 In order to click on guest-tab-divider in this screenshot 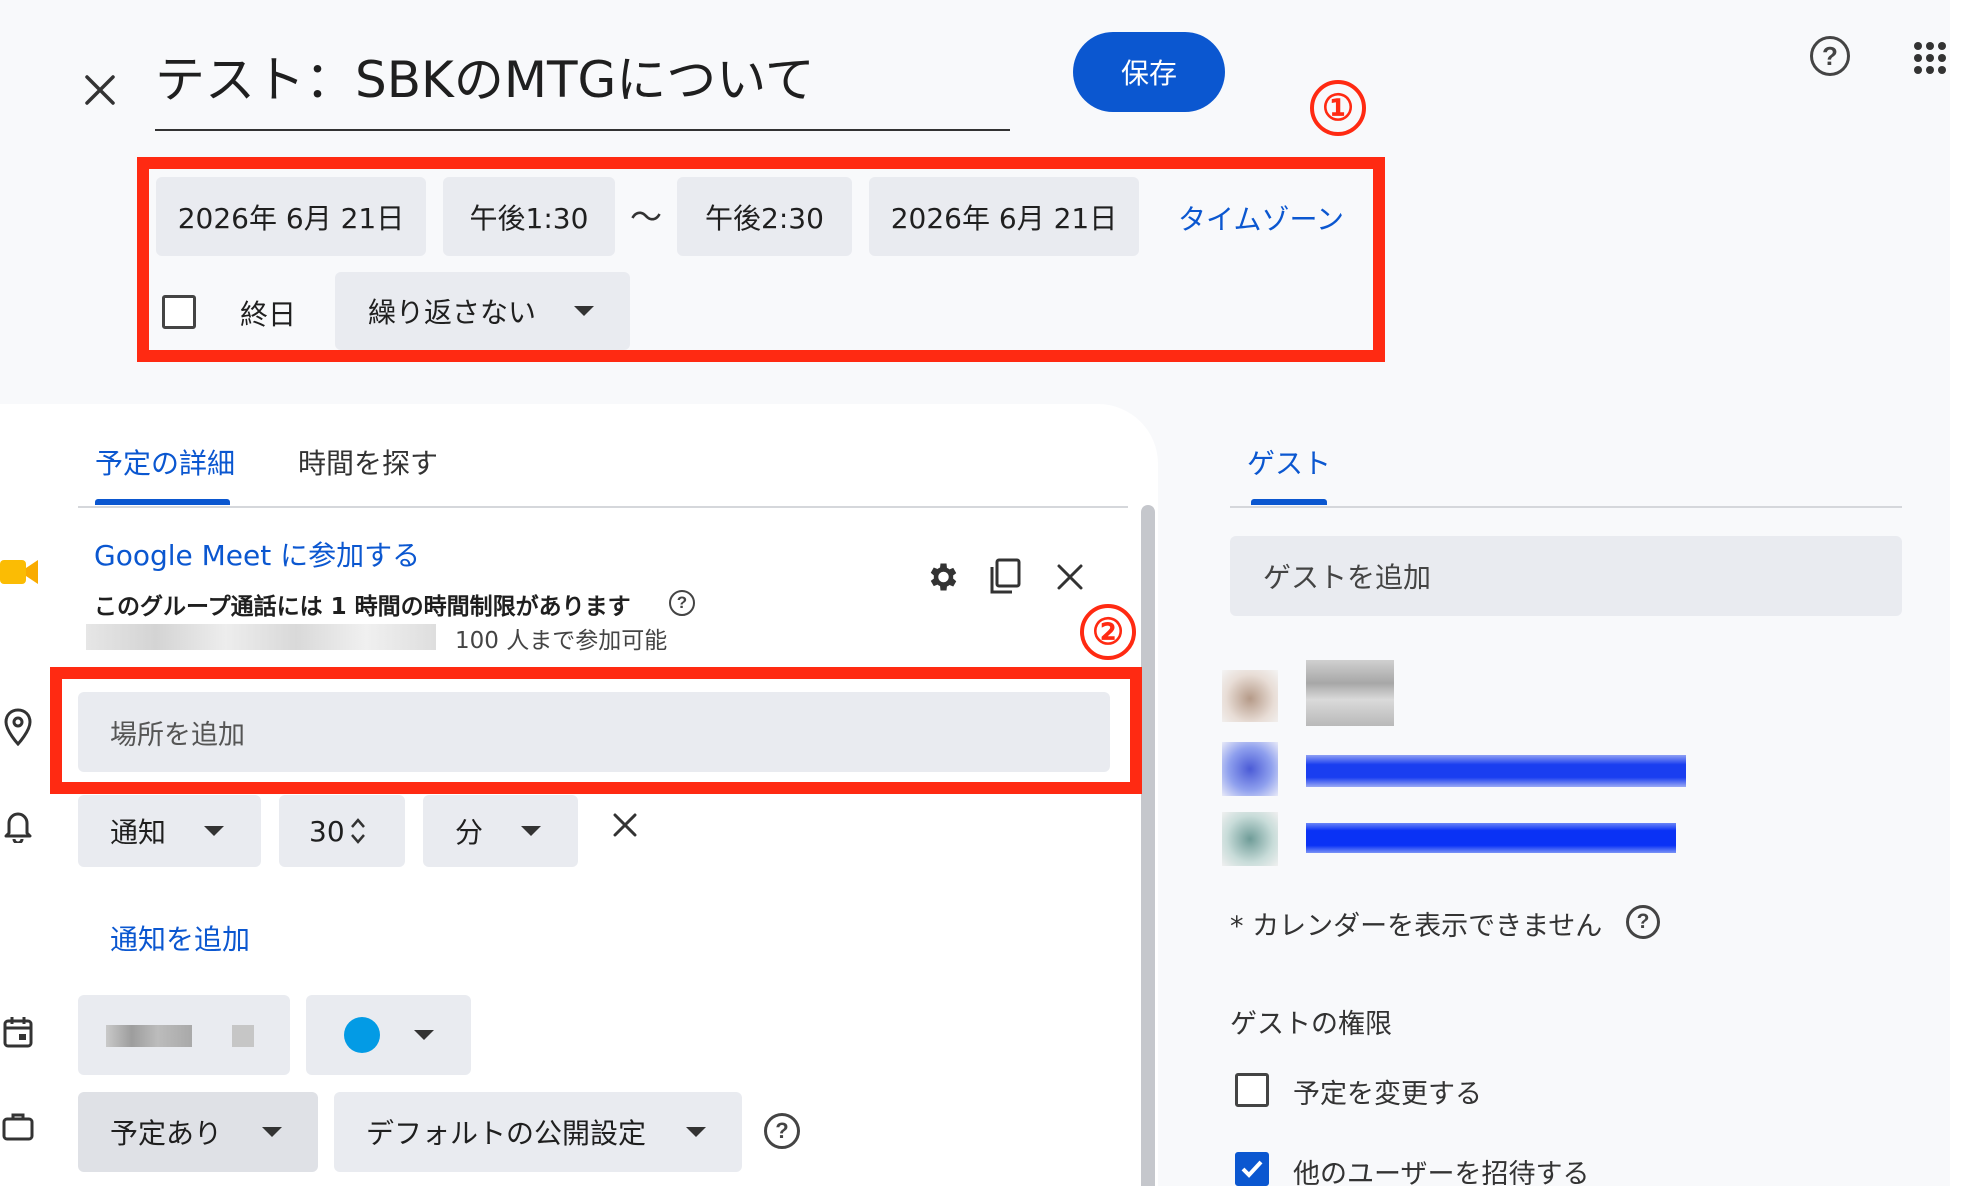, I will do `click(1566, 507)`.